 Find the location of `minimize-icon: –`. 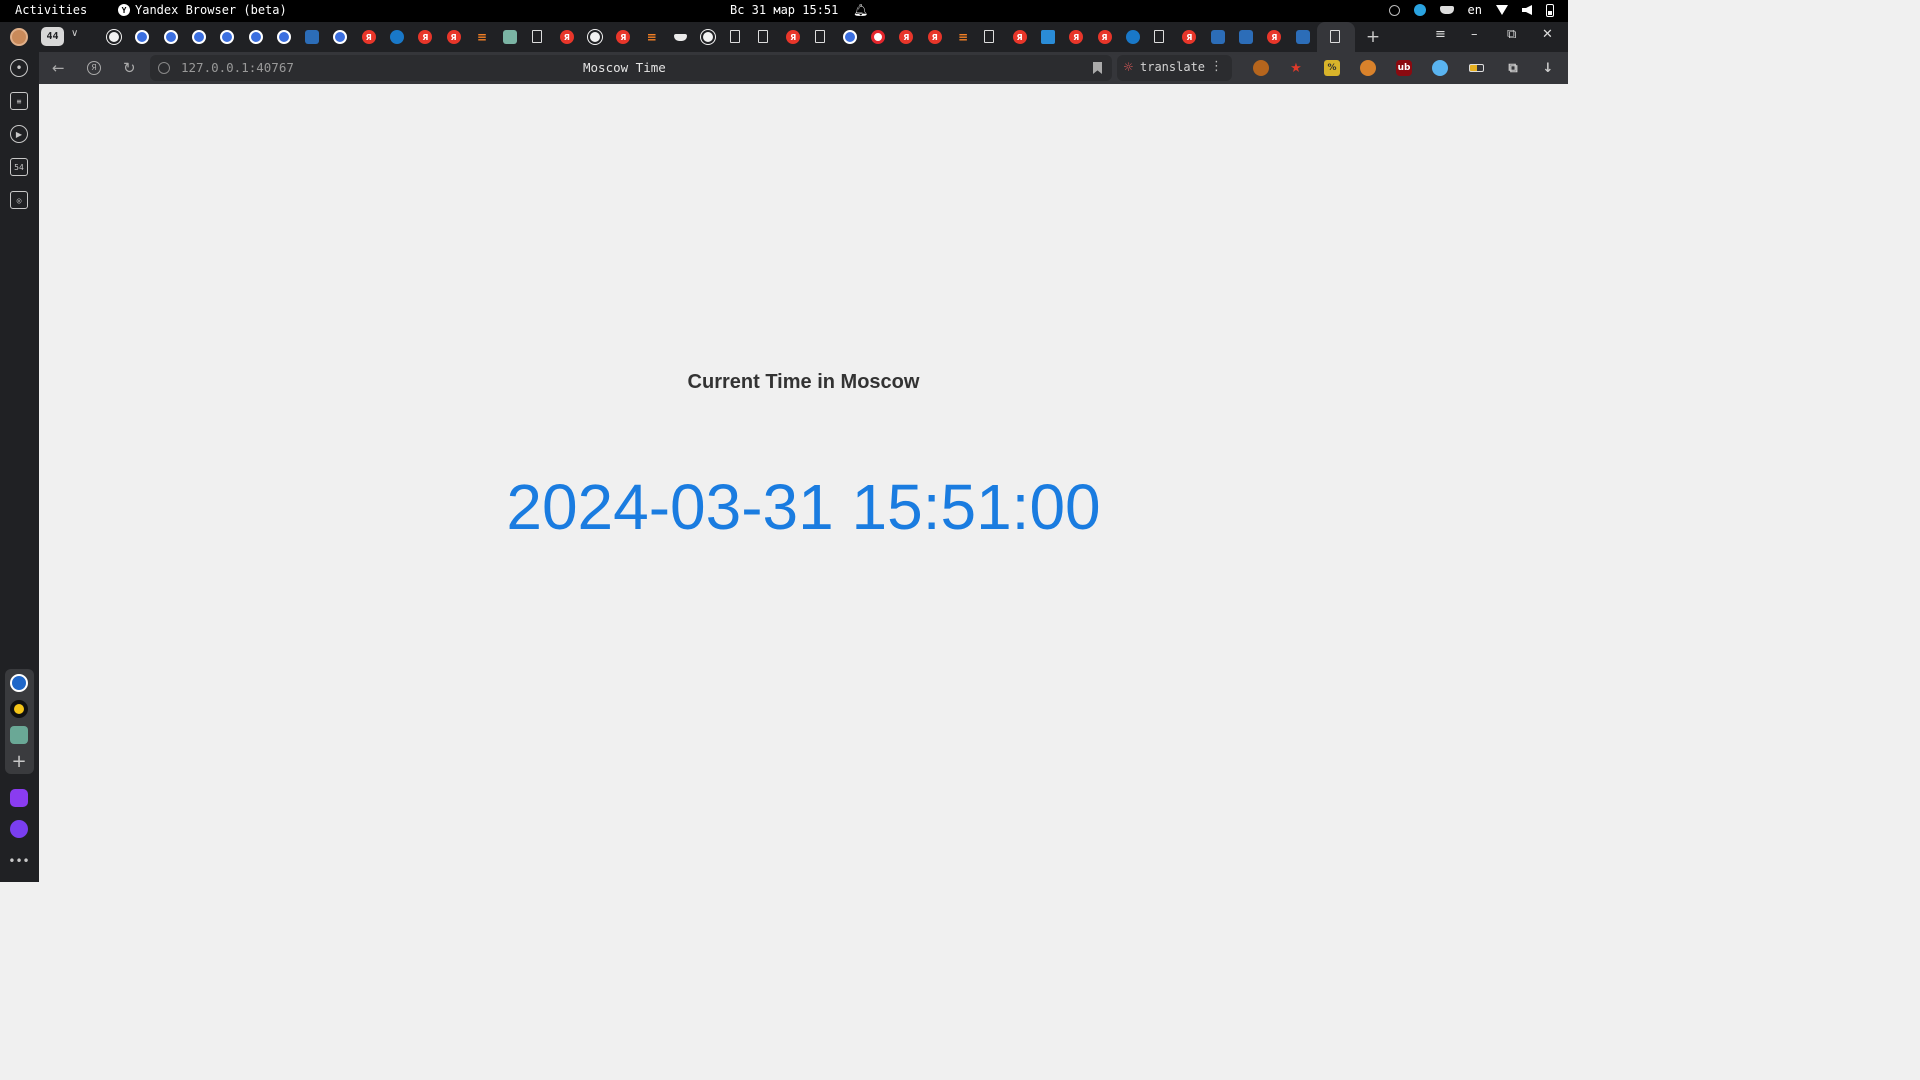

minimize-icon: – is located at coordinates (1474, 34).